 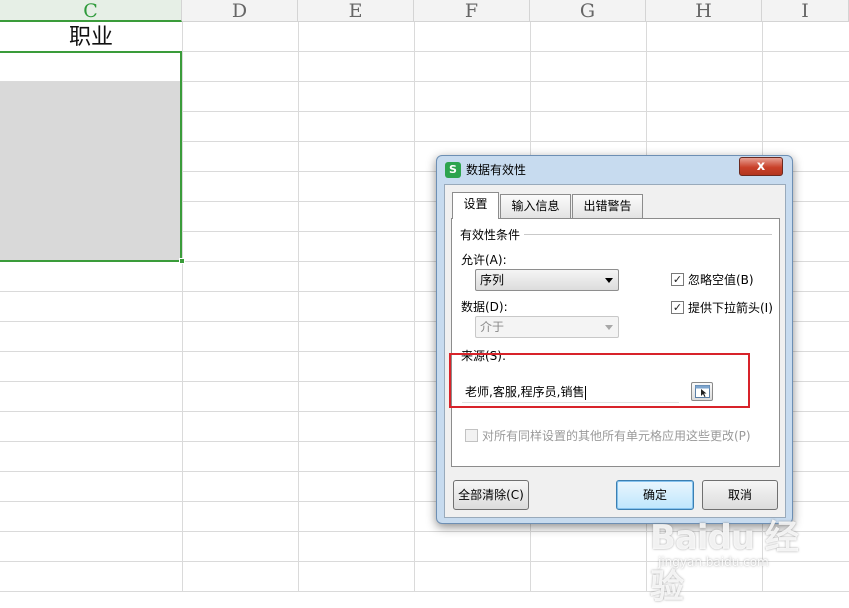 What do you see at coordinates (492, 327) in the screenshot?
I see `data-select-value: 介于` at bounding box center [492, 327].